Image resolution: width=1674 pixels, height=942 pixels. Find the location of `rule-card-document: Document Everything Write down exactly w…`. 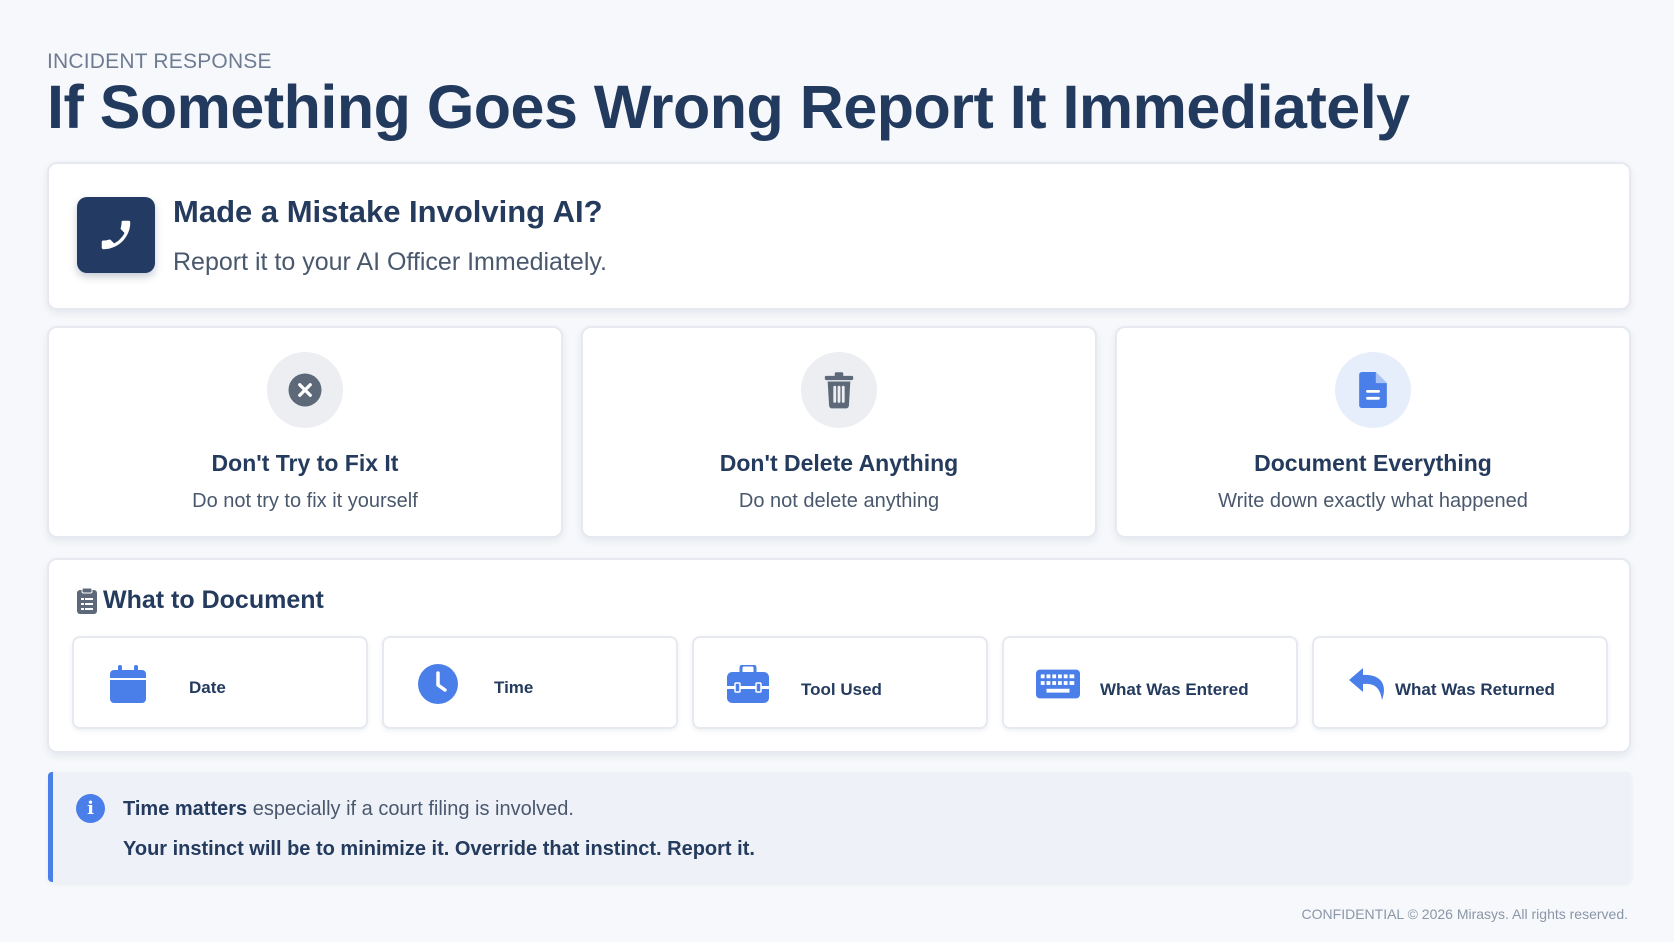

rule-card-document: Document Everything Write down exactly w… is located at coordinates (1373, 432).